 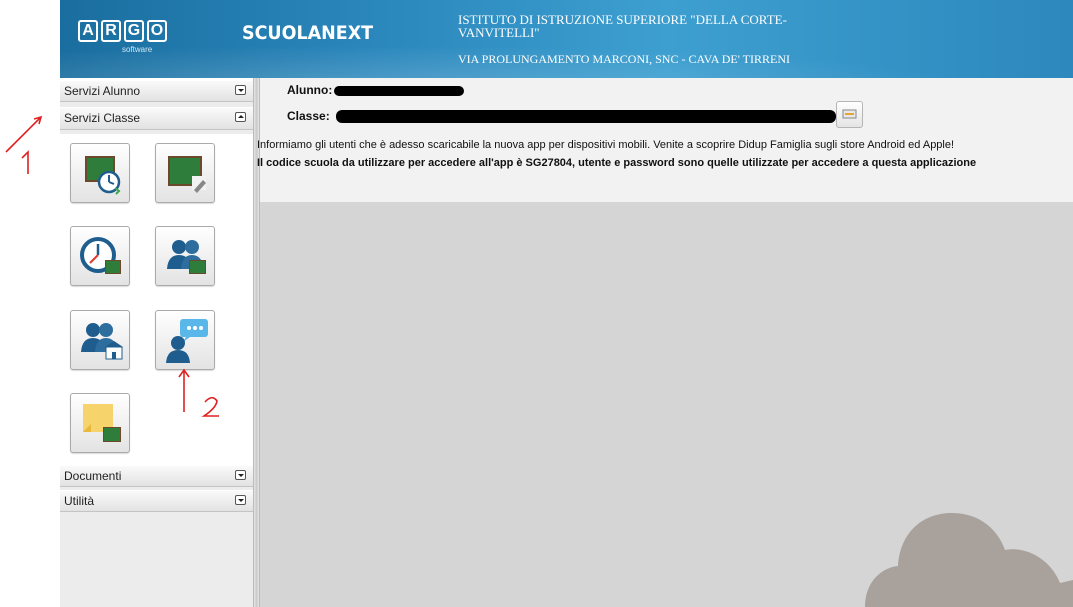 I want to click on section-label: Servizi Classe, so click(x=102, y=118).